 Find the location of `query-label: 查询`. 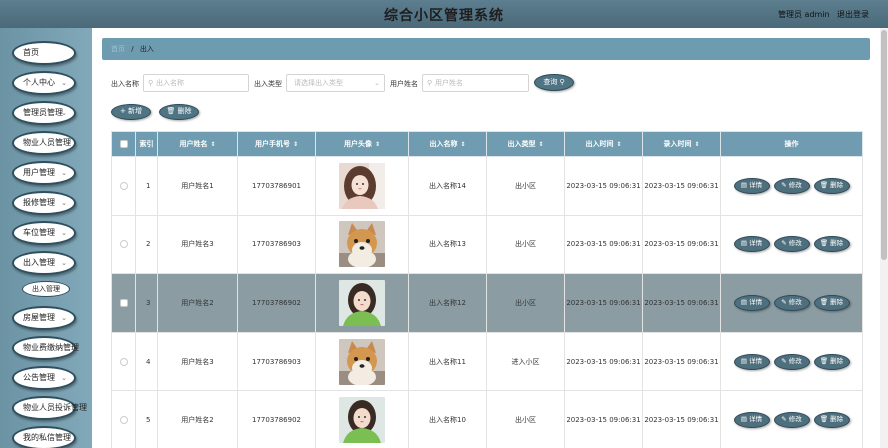

query-label: 查询 is located at coordinates (550, 82).